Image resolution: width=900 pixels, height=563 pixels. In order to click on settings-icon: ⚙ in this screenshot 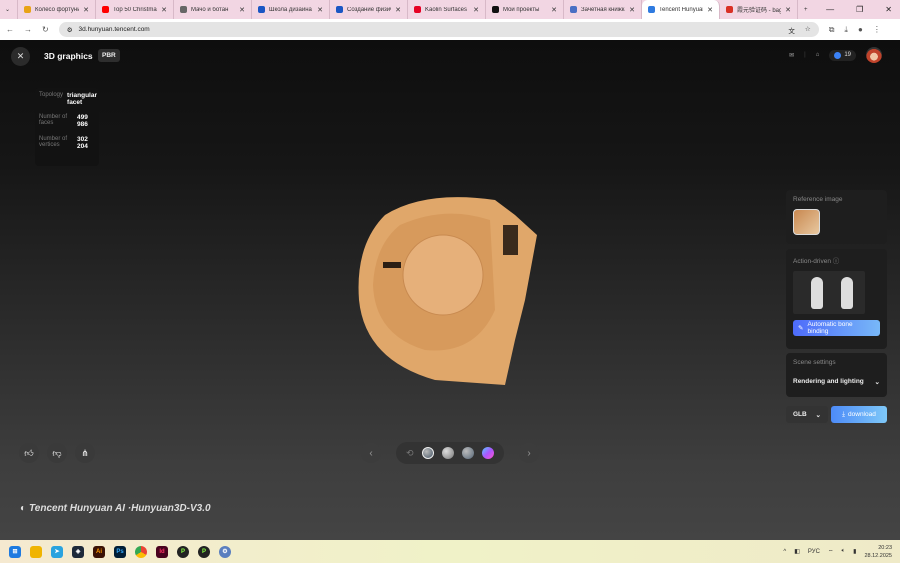, I will do `click(225, 551)`.